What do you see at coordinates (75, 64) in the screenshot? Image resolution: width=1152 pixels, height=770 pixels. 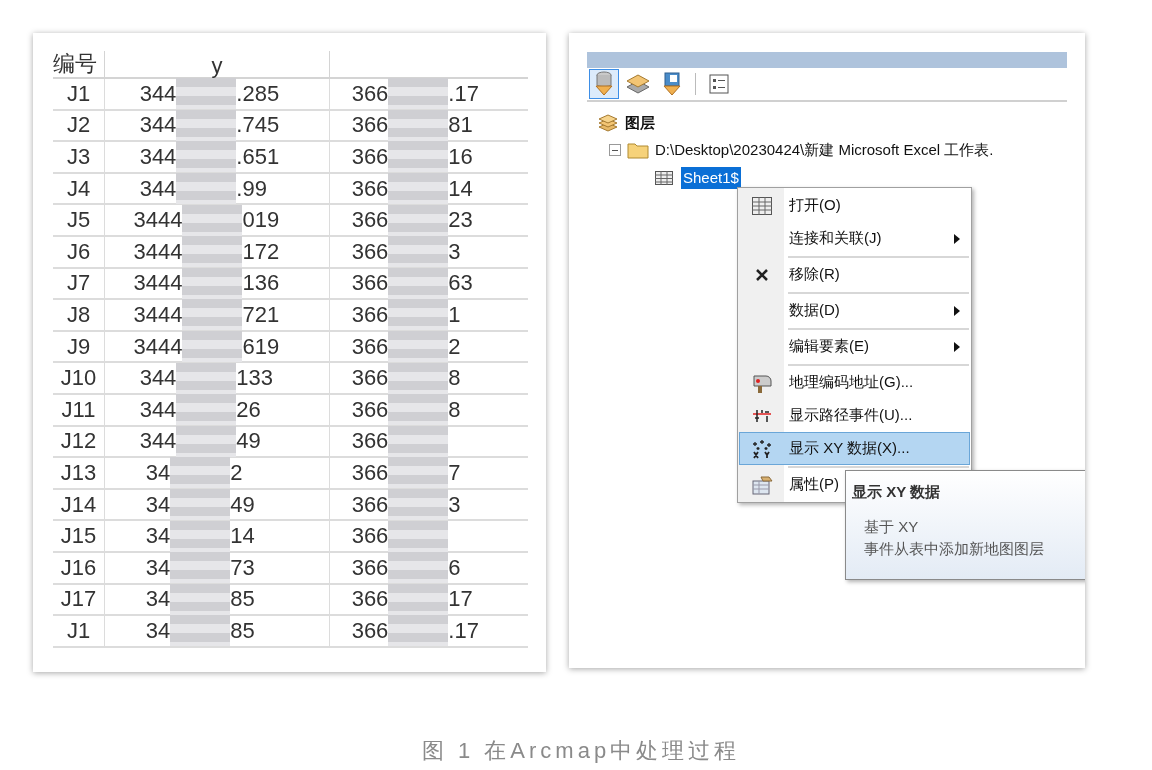 I see `column-header: 编号` at bounding box center [75, 64].